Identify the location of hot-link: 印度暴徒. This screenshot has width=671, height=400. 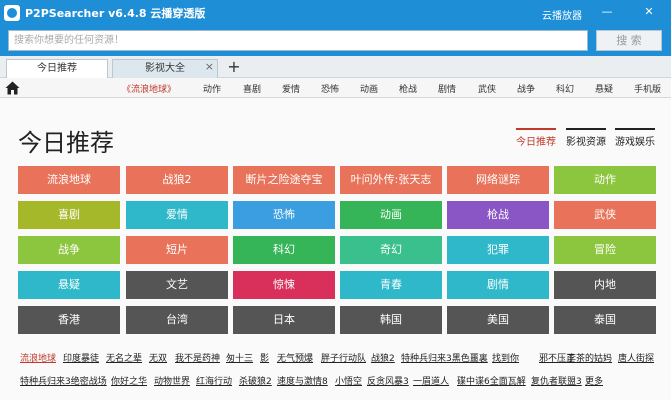
(81, 357).